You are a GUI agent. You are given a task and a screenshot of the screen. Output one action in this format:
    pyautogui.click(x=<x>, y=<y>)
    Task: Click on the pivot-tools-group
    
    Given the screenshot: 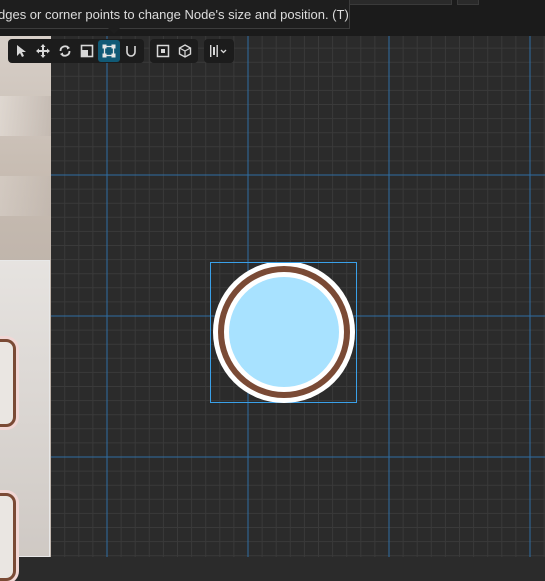 What is the action you would take?
    pyautogui.click(x=174, y=51)
    